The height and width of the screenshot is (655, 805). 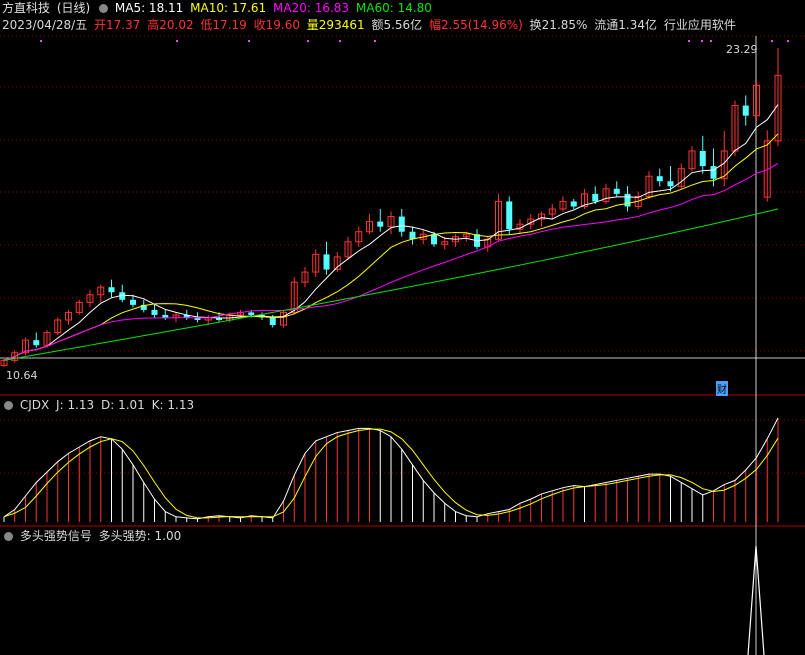 I want to click on change-label: 幅2.55(14.96%), so click(x=476, y=25).